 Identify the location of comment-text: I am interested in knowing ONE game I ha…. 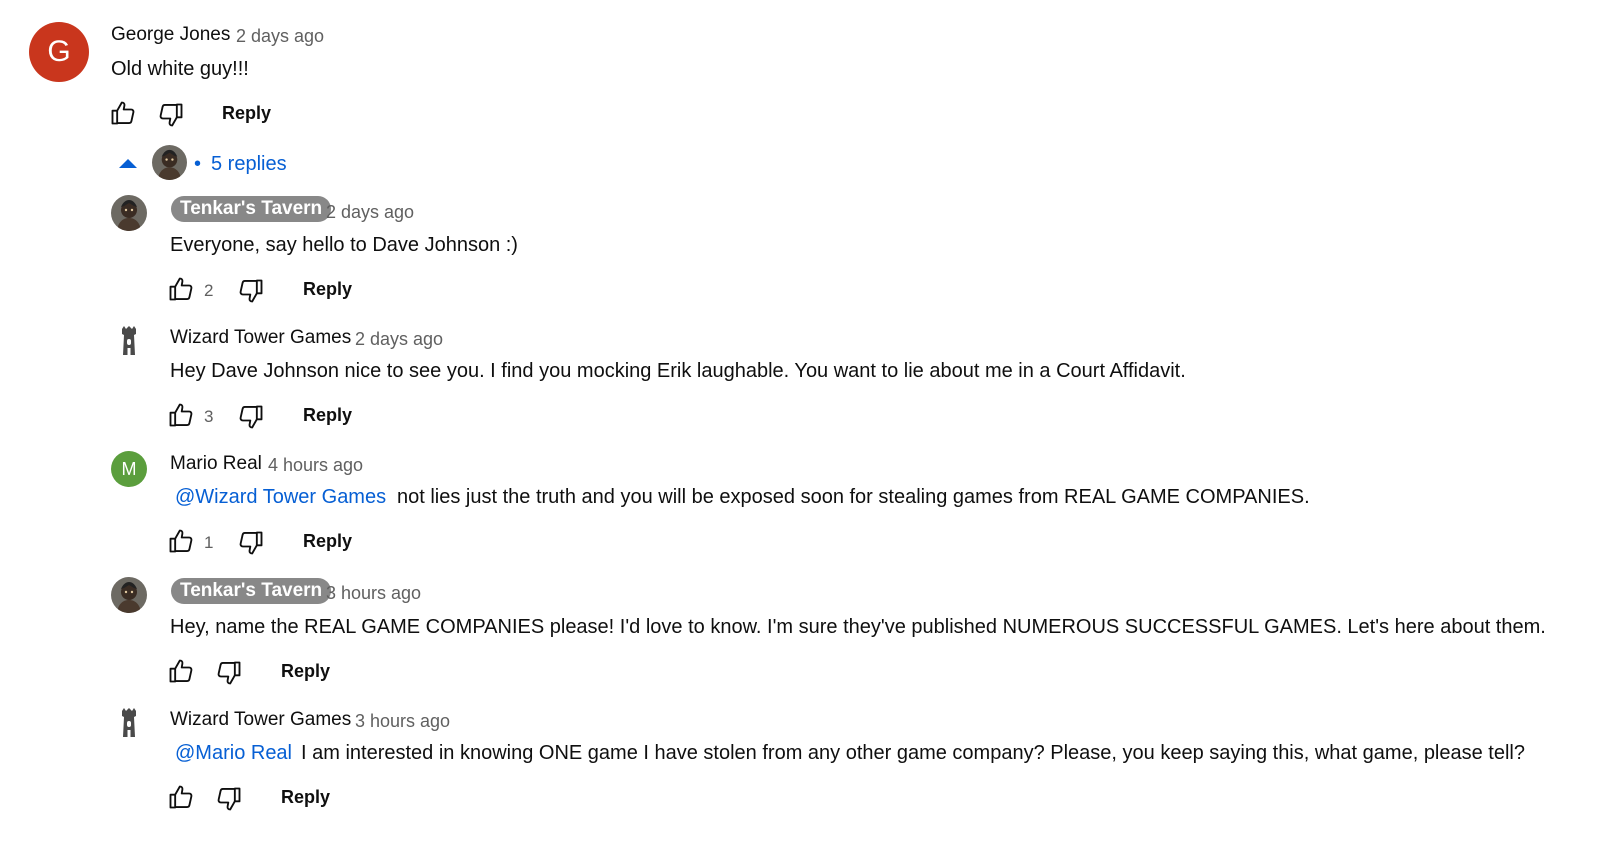
(913, 753).